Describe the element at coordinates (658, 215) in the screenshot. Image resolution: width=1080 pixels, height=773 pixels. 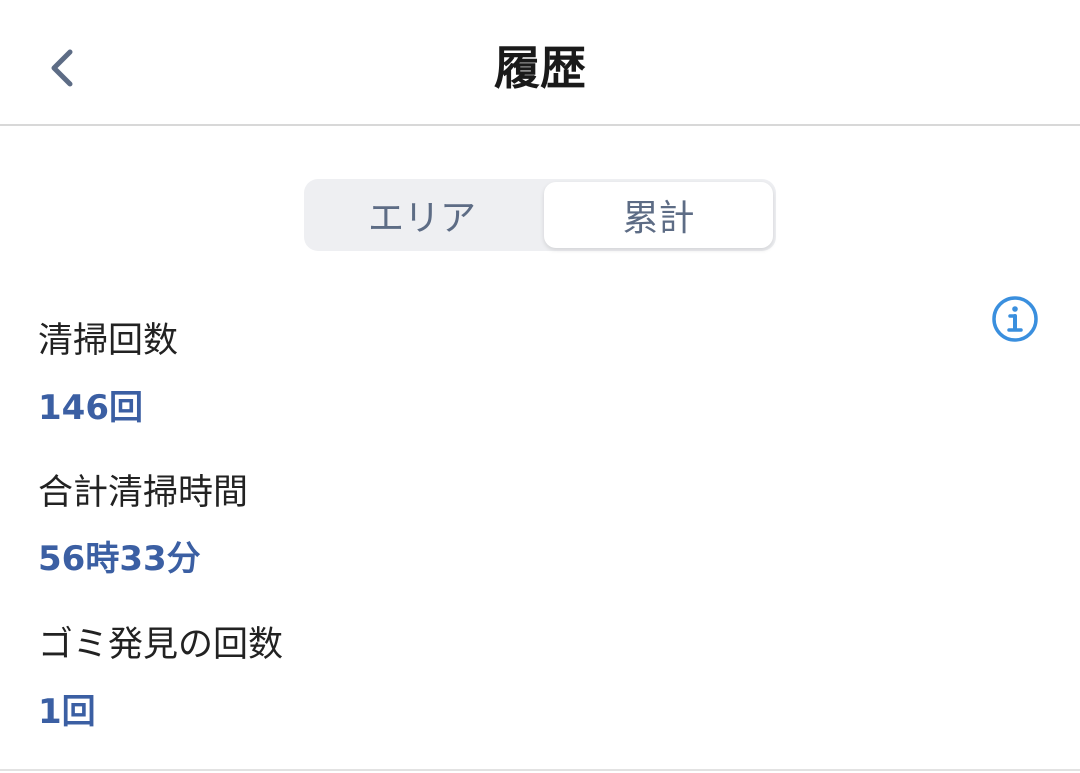
I see `tab-cumulative: 累計` at that location.